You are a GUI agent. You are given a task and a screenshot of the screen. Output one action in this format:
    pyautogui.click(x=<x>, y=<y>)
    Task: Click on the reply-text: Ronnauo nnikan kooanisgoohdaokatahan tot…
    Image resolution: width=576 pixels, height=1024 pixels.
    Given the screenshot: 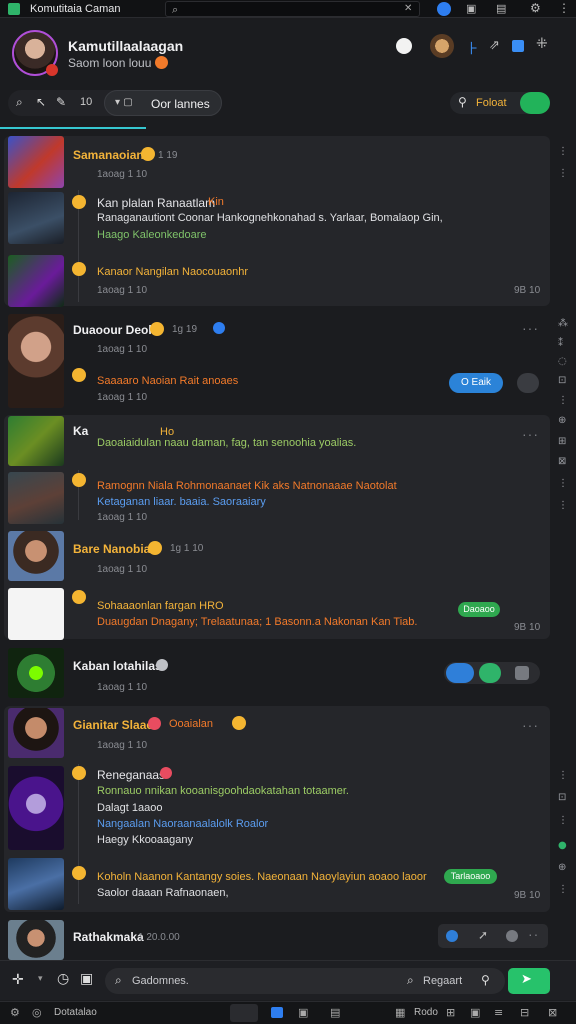 What is the action you would take?
    pyautogui.click(x=223, y=791)
    